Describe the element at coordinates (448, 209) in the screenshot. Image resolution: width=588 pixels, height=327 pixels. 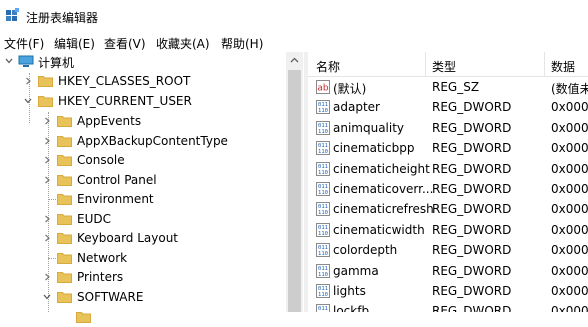
I see `list-item: 011110cinematicrefreshREG_DWORD 0x0000` at that location.